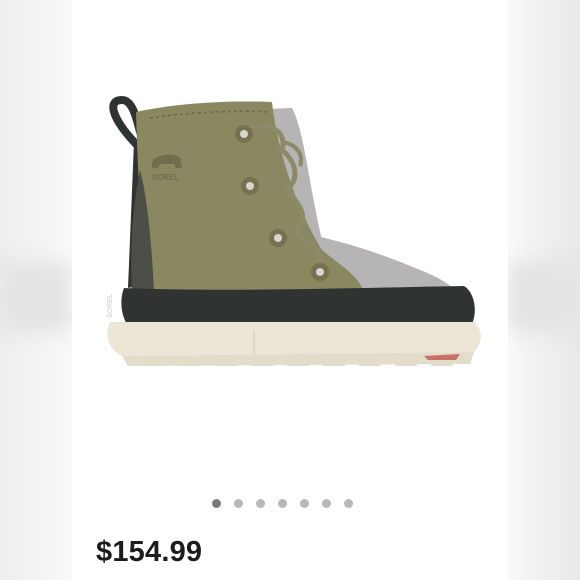 The width and height of the screenshot is (580, 580). Describe the element at coordinates (36, 290) in the screenshot. I see `left-blurred-margin` at that location.